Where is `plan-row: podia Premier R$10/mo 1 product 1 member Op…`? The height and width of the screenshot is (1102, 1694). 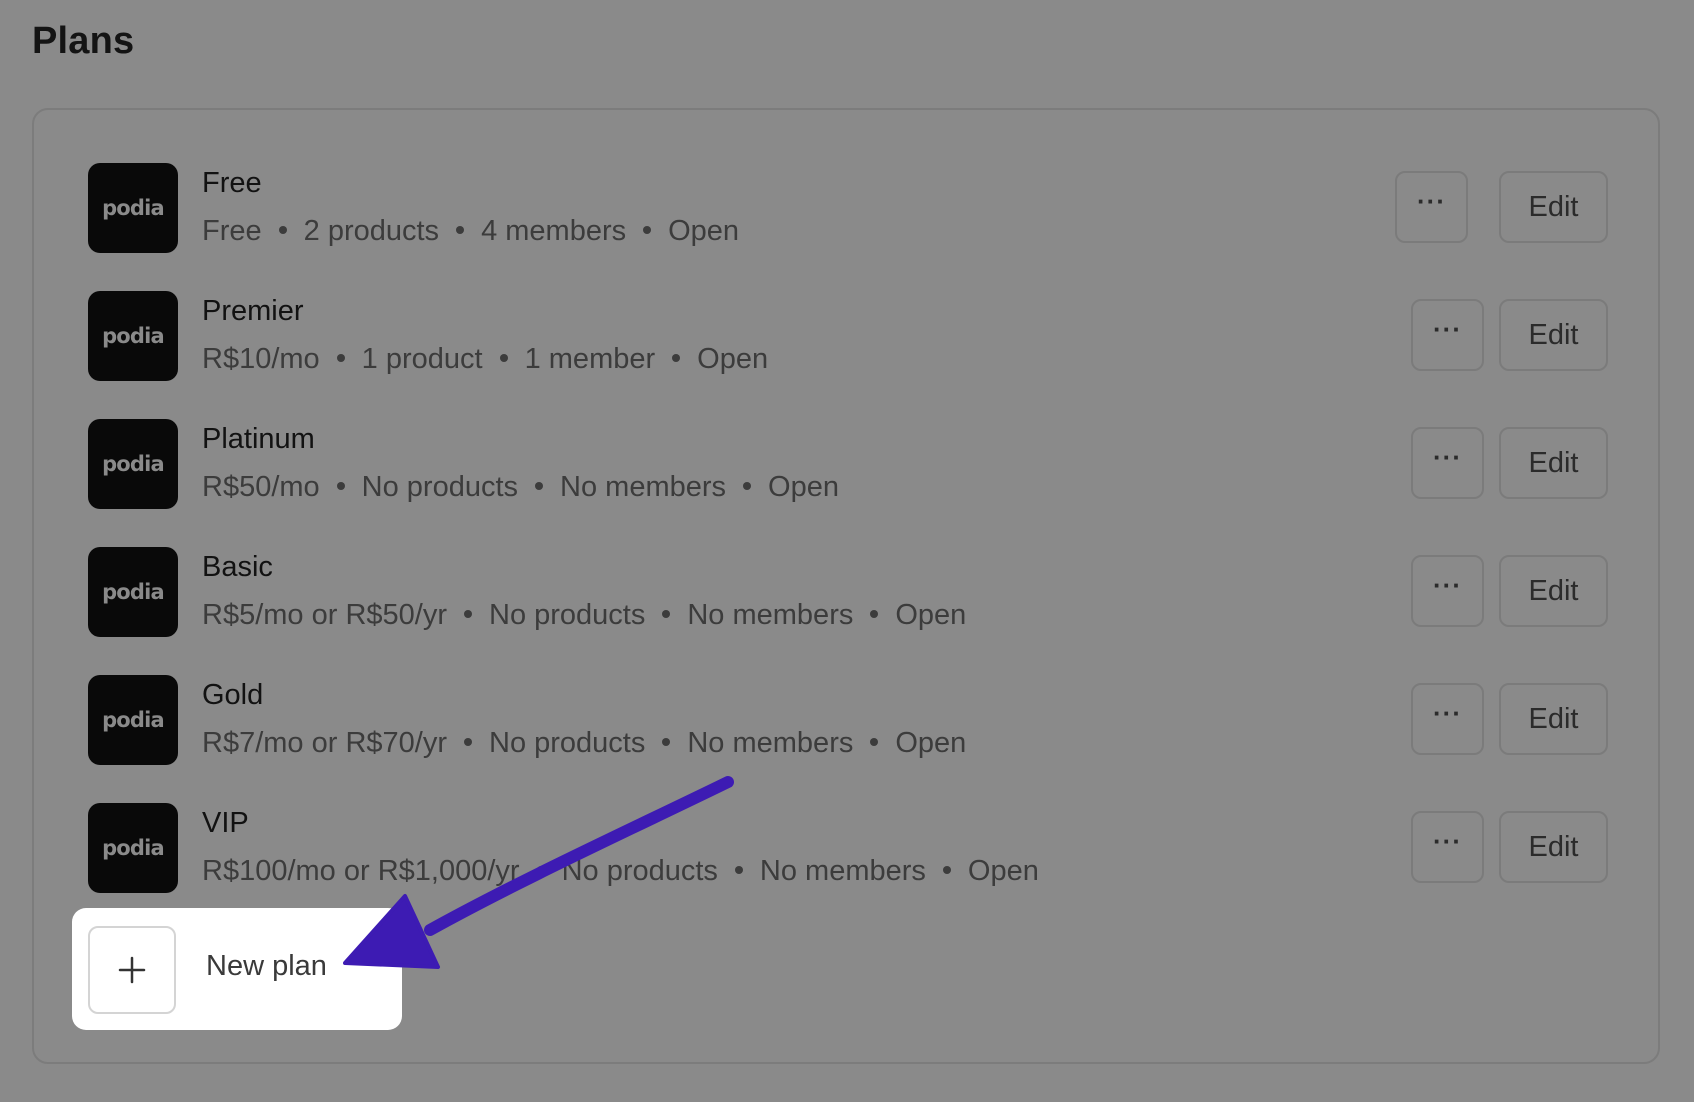
plan-row: podia Premier R$10/mo 1 product 1 member Op… is located at coordinates (848, 336).